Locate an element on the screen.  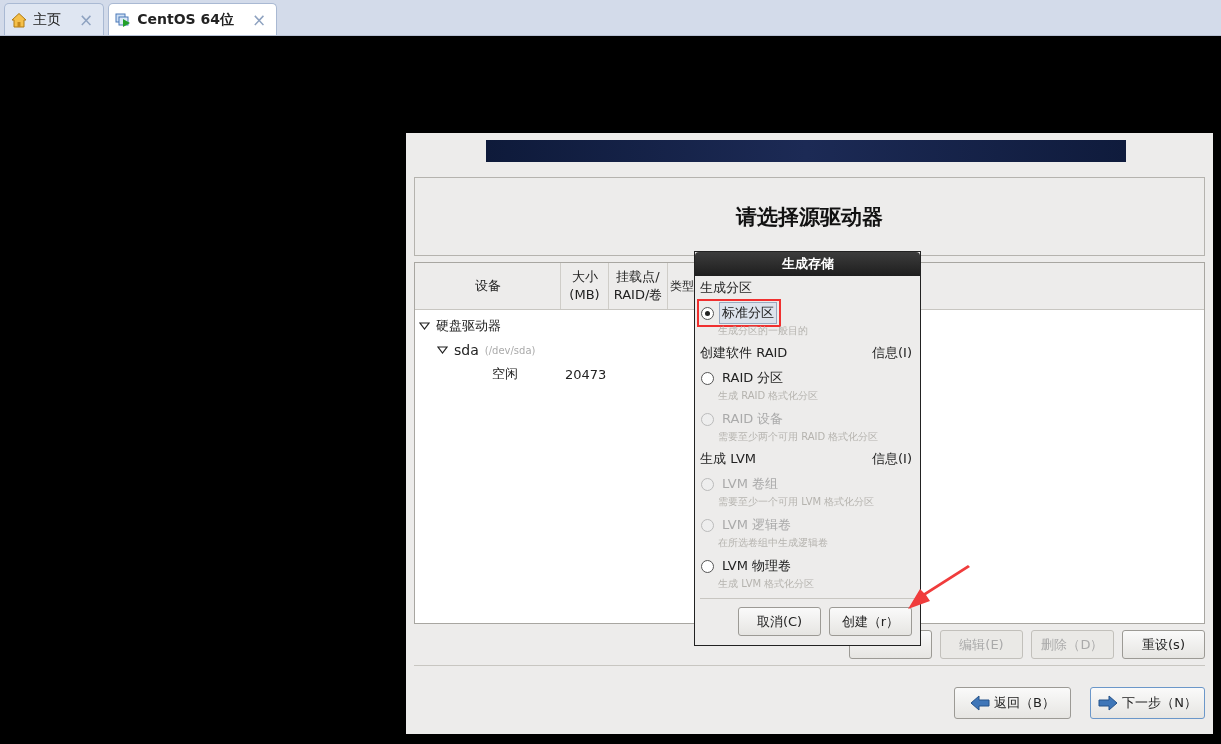
left-arrow-icon is located at coordinates (980, 703).